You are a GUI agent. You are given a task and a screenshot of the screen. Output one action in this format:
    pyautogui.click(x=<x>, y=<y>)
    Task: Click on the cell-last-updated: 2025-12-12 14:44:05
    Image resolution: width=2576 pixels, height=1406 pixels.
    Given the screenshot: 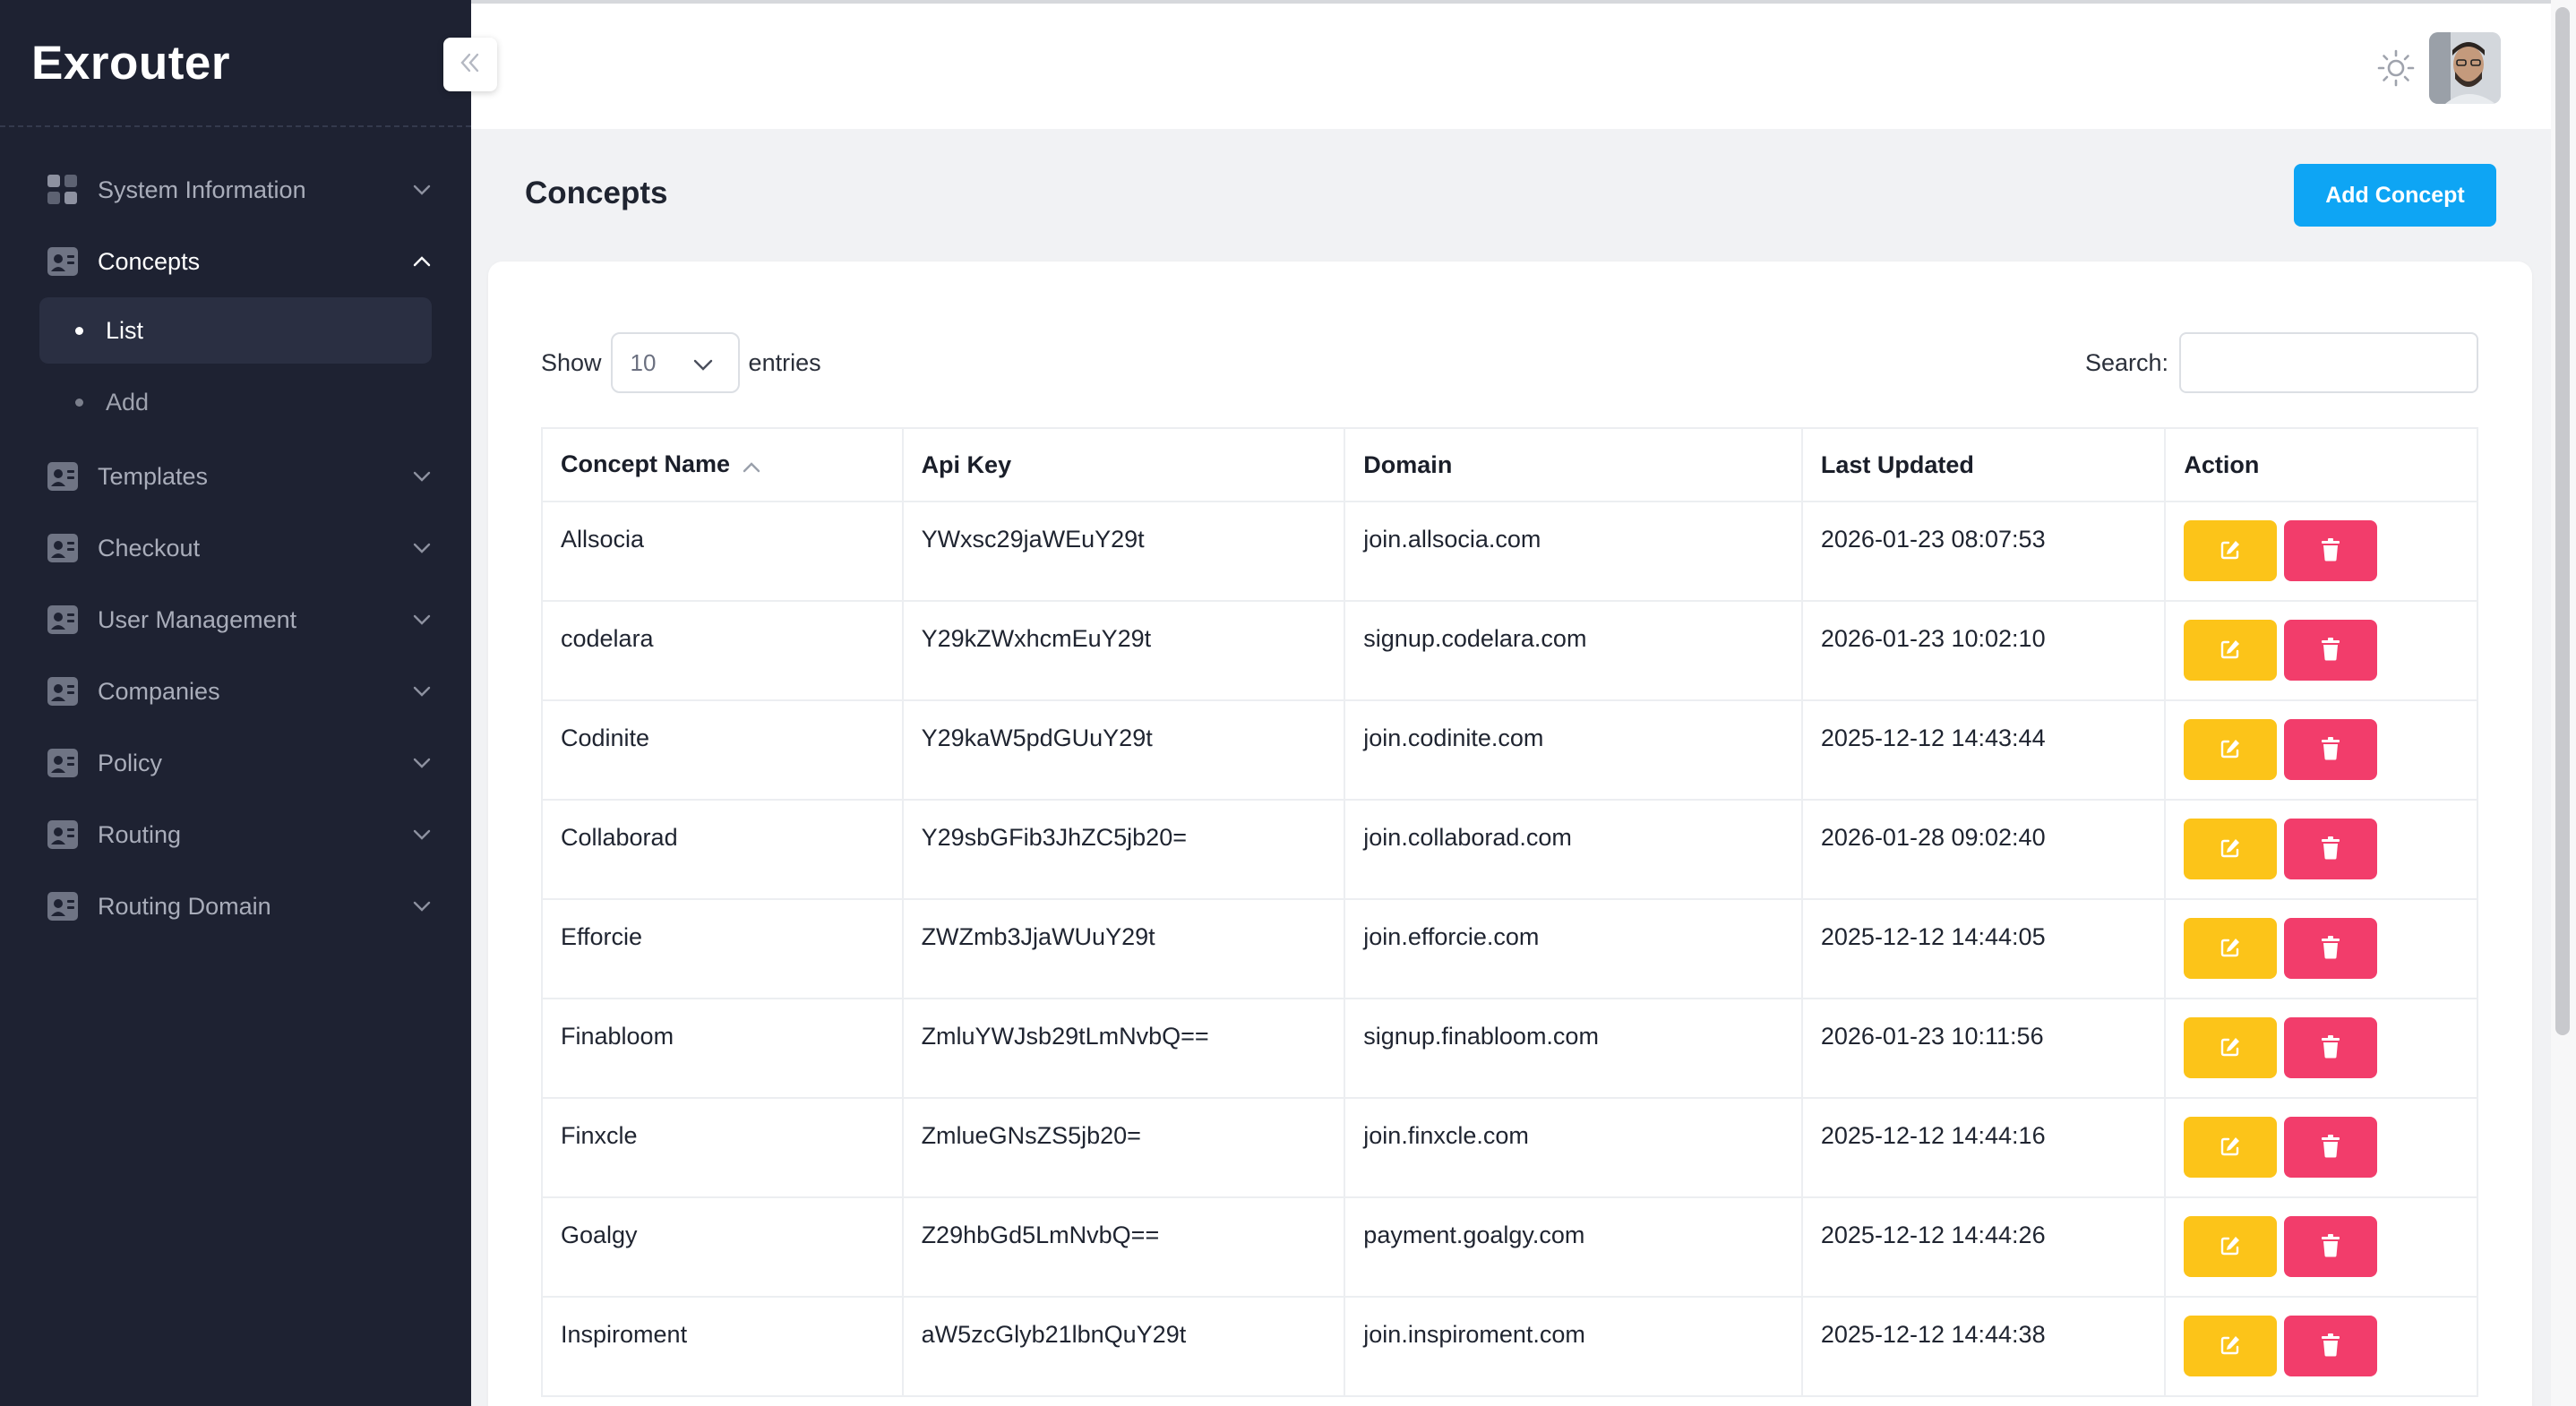 What is the action you would take?
    pyautogui.click(x=1983, y=948)
    